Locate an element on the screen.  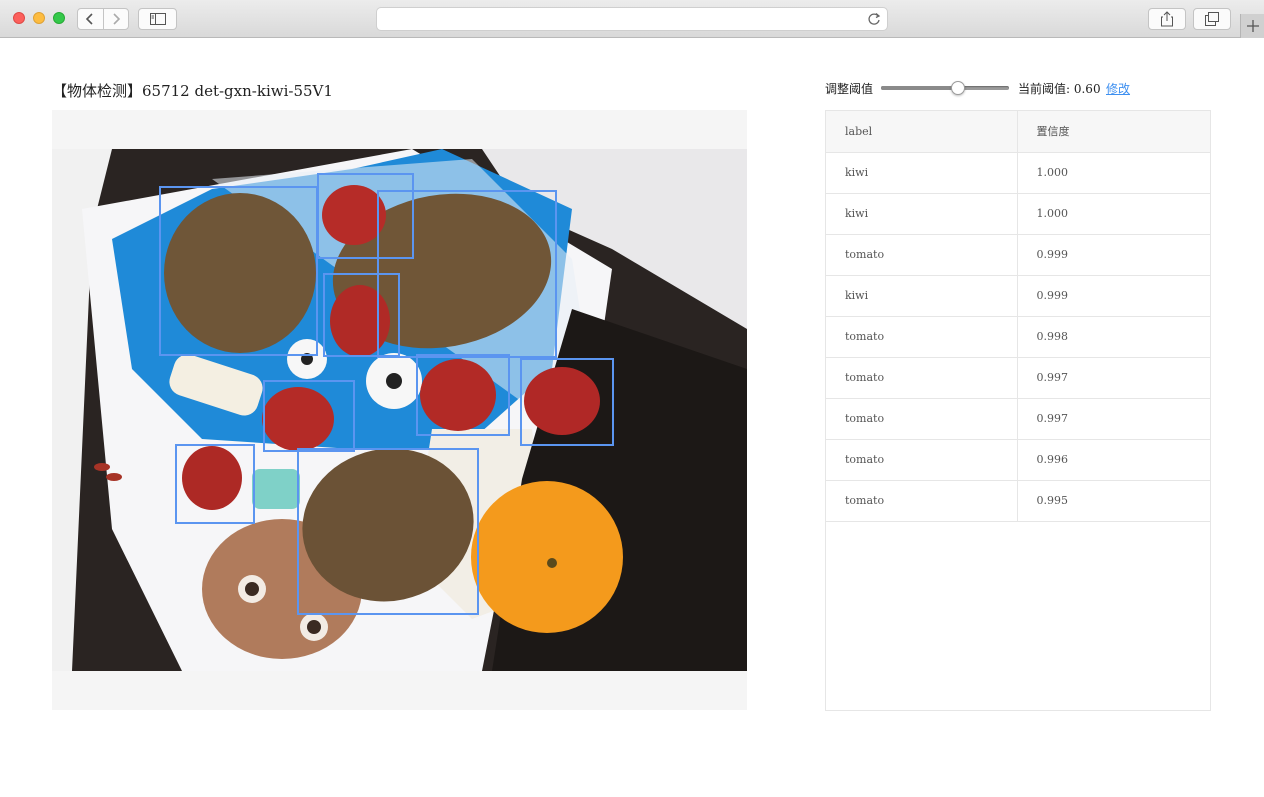
address-text is located at coordinates (634, 19).